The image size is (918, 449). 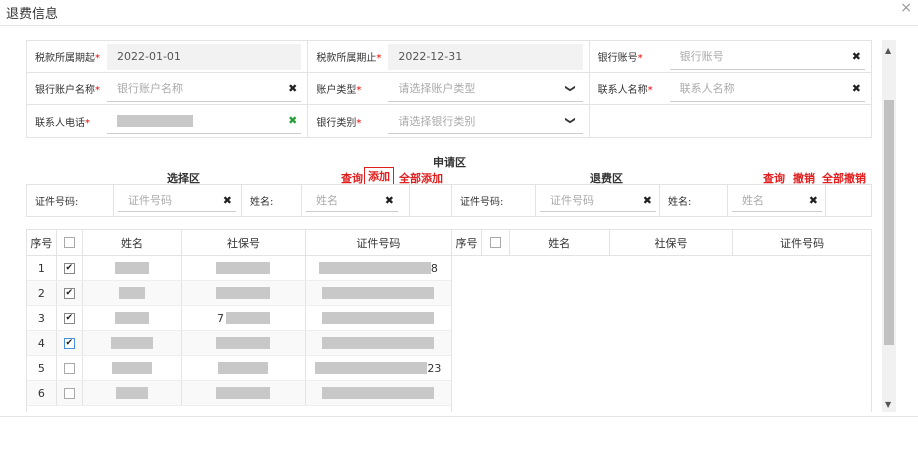 What do you see at coordinates (204, 121) in the screenshot?
I see `form-input: ✖` at bounding box center [204, 121].